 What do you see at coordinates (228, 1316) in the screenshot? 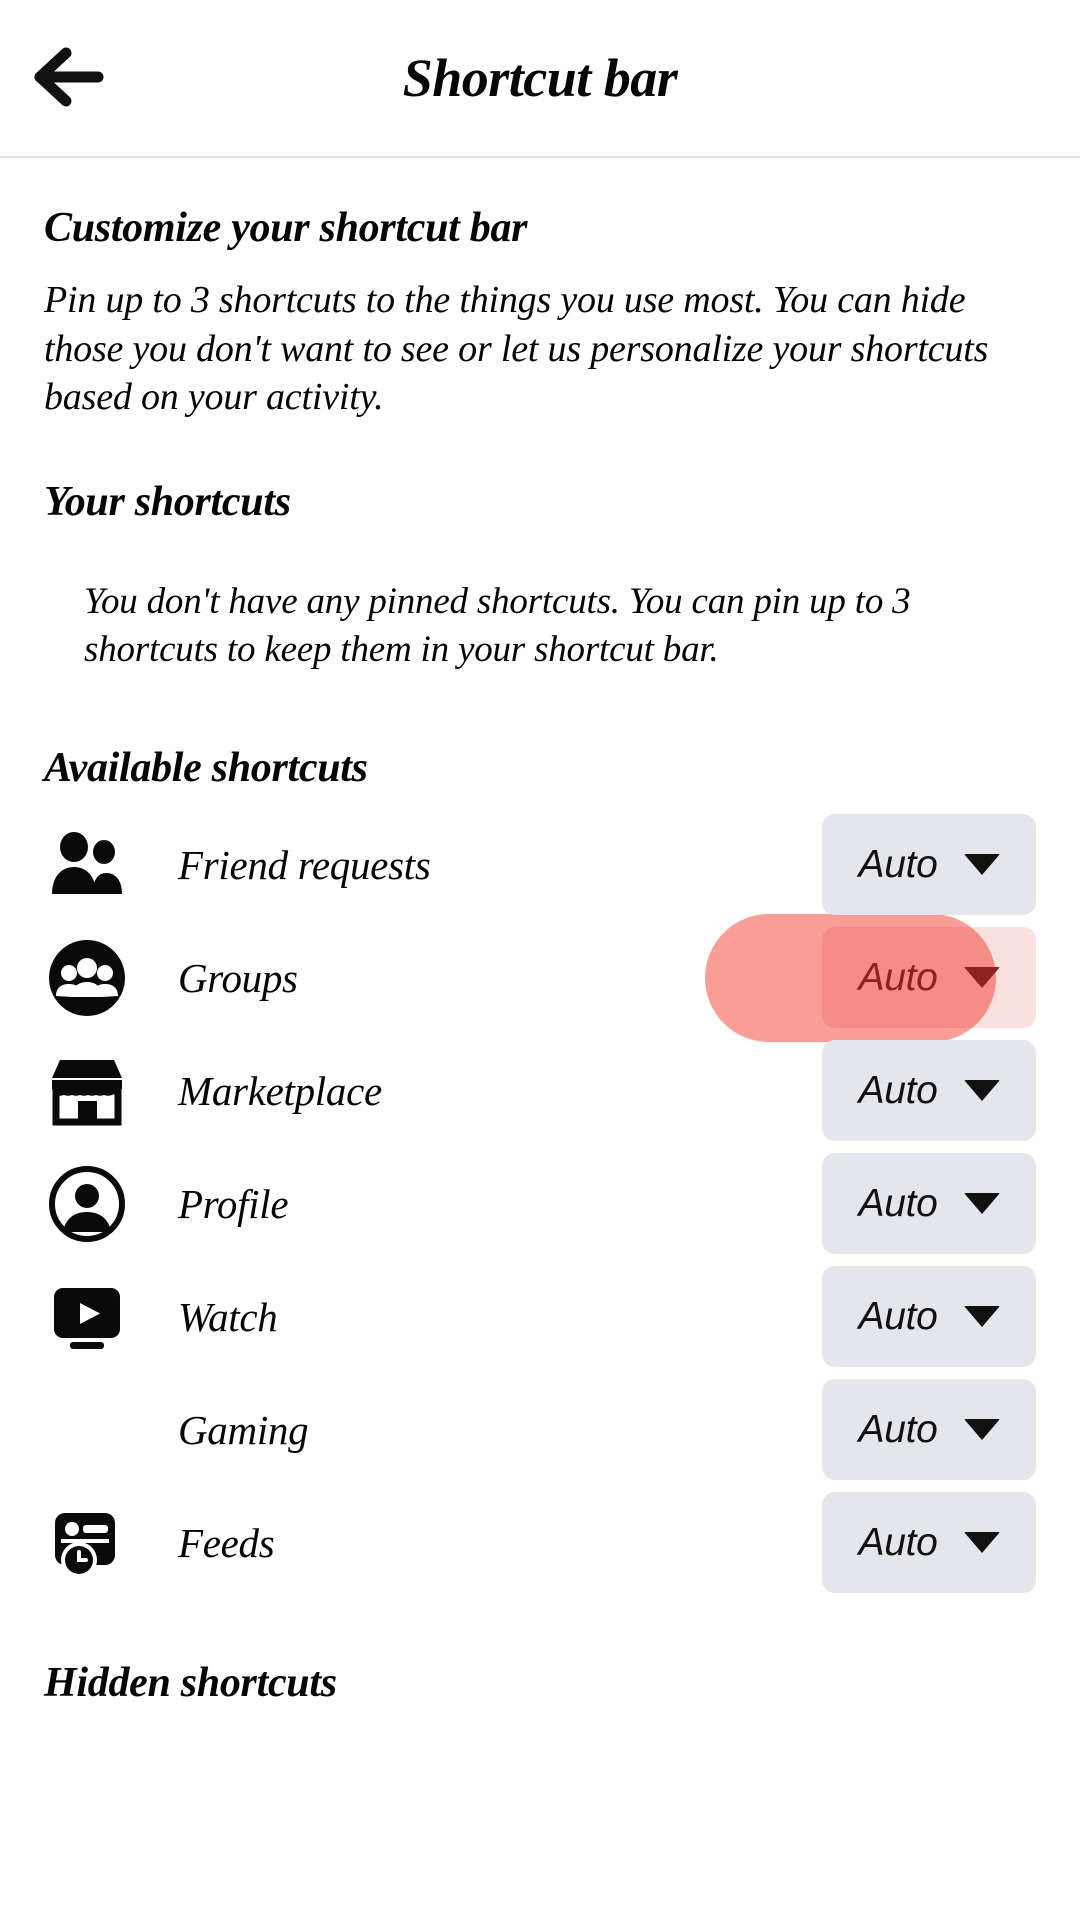
I see `shortcut-label: Watch` at bounding box center [228, 1316].